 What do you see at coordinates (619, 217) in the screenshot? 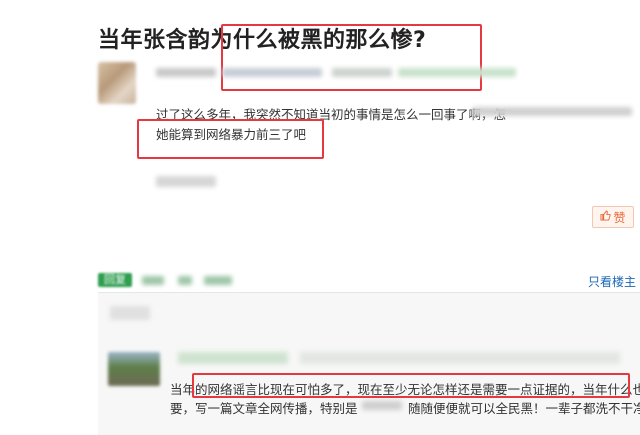
I see `like-label: 赞` at bounding box center [619, 217].